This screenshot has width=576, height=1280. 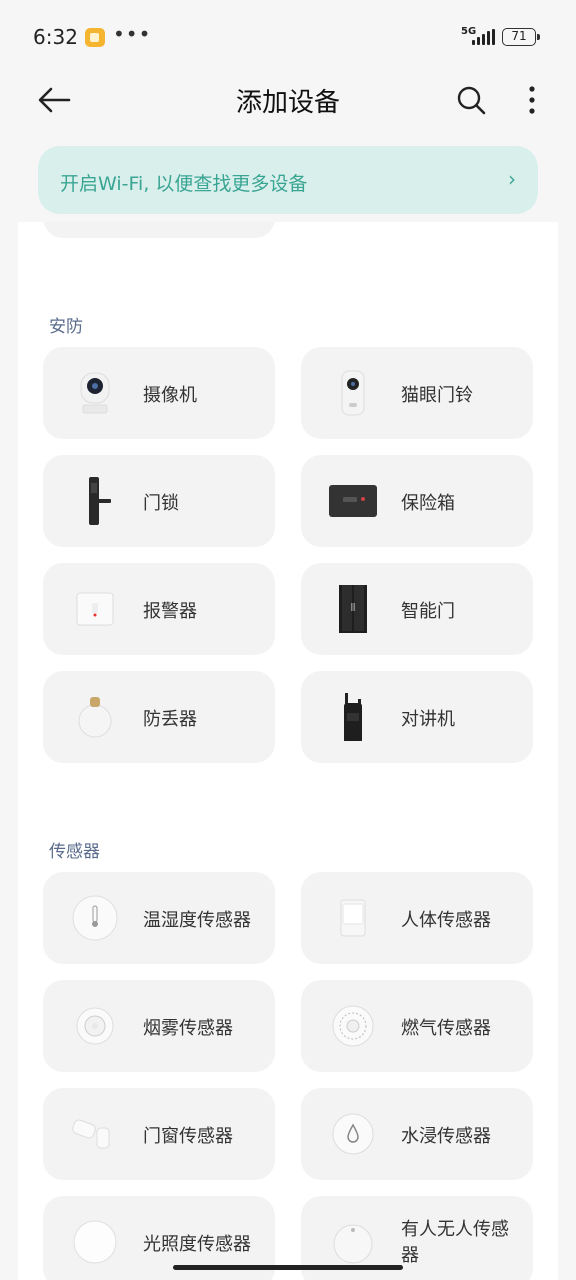 I want to click on light-sensor-icon, so click(x=95, y=1242).